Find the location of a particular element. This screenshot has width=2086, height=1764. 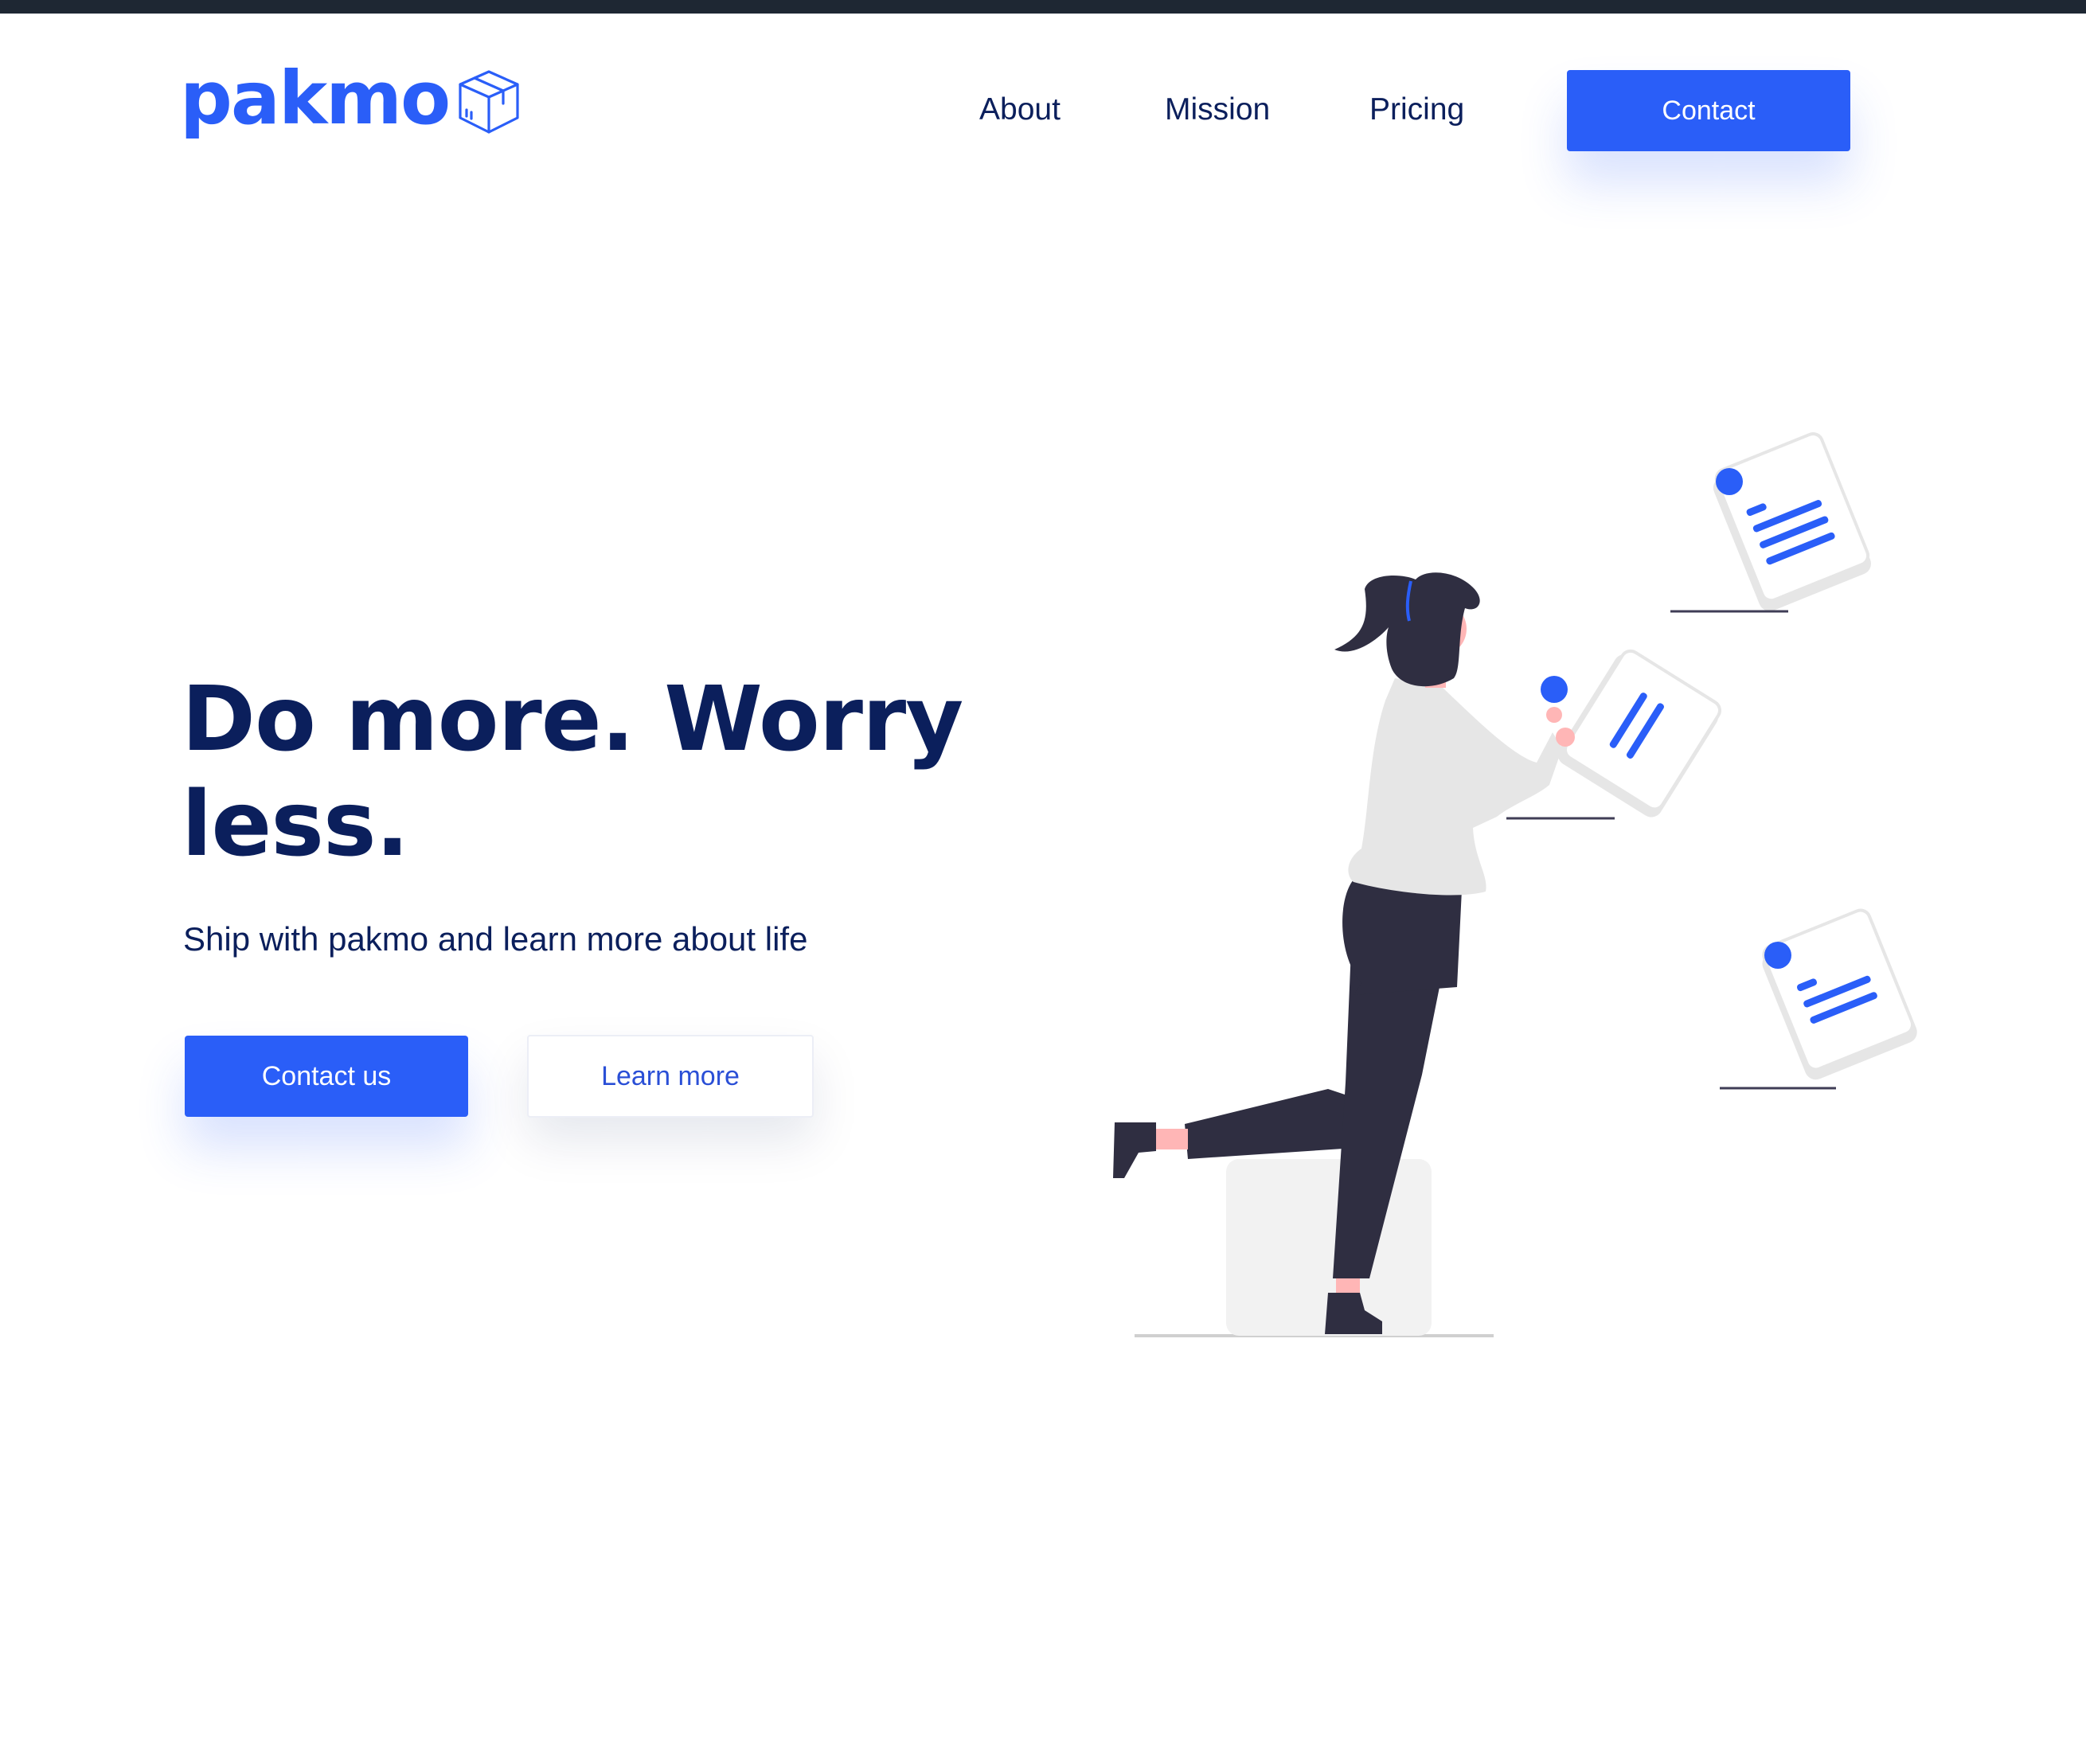

package-box-icon is located at coordinates (489, 102).